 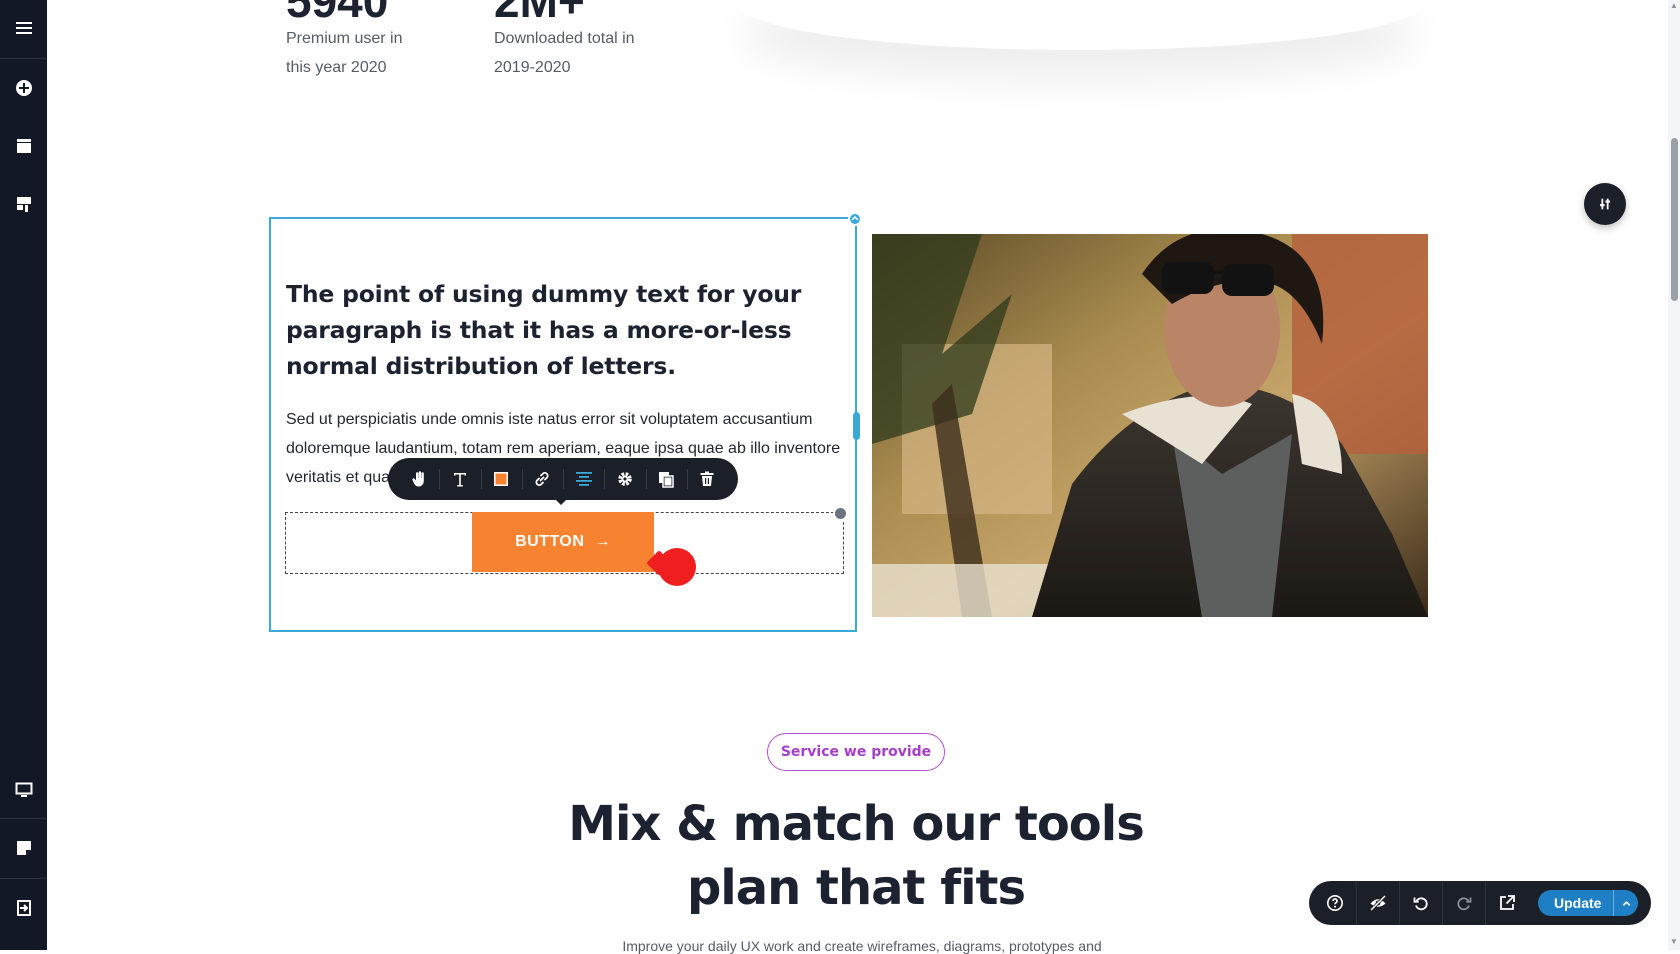 What do you see at coordinates (337, 13) in the screenshot?
I see `stat-number: 5940` at bounding box center [337, 13].